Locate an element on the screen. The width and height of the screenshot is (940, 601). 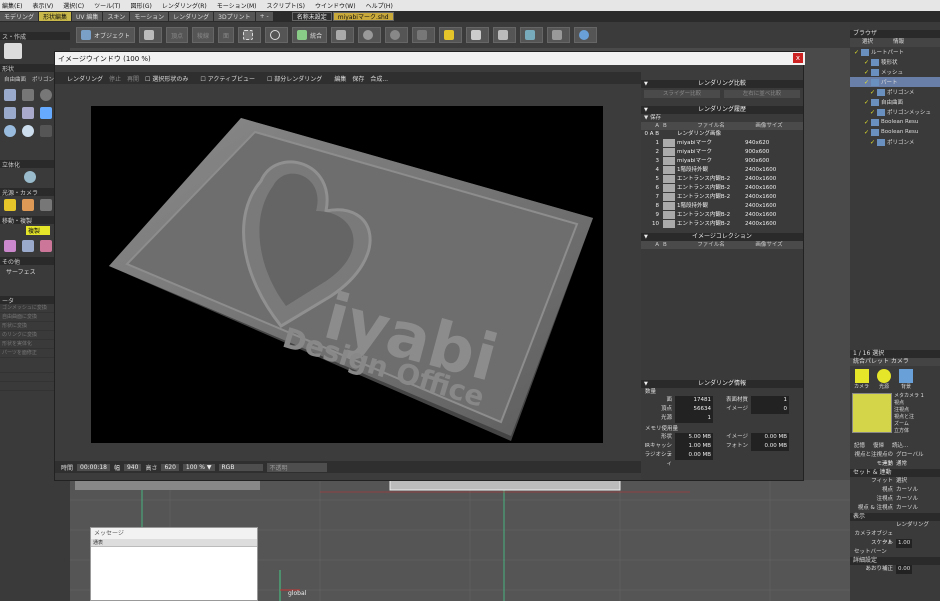
radio-eye: 視点 is located at coordinates (909, 403).